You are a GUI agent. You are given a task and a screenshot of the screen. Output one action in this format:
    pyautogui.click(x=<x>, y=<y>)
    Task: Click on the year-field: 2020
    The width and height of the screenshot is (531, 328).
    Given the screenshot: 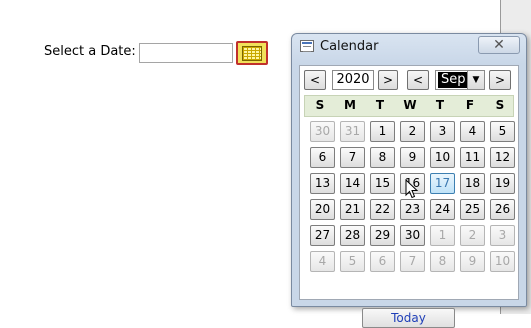 What is the action you would take?
    pyautogui.click(x=353, y=80)
    